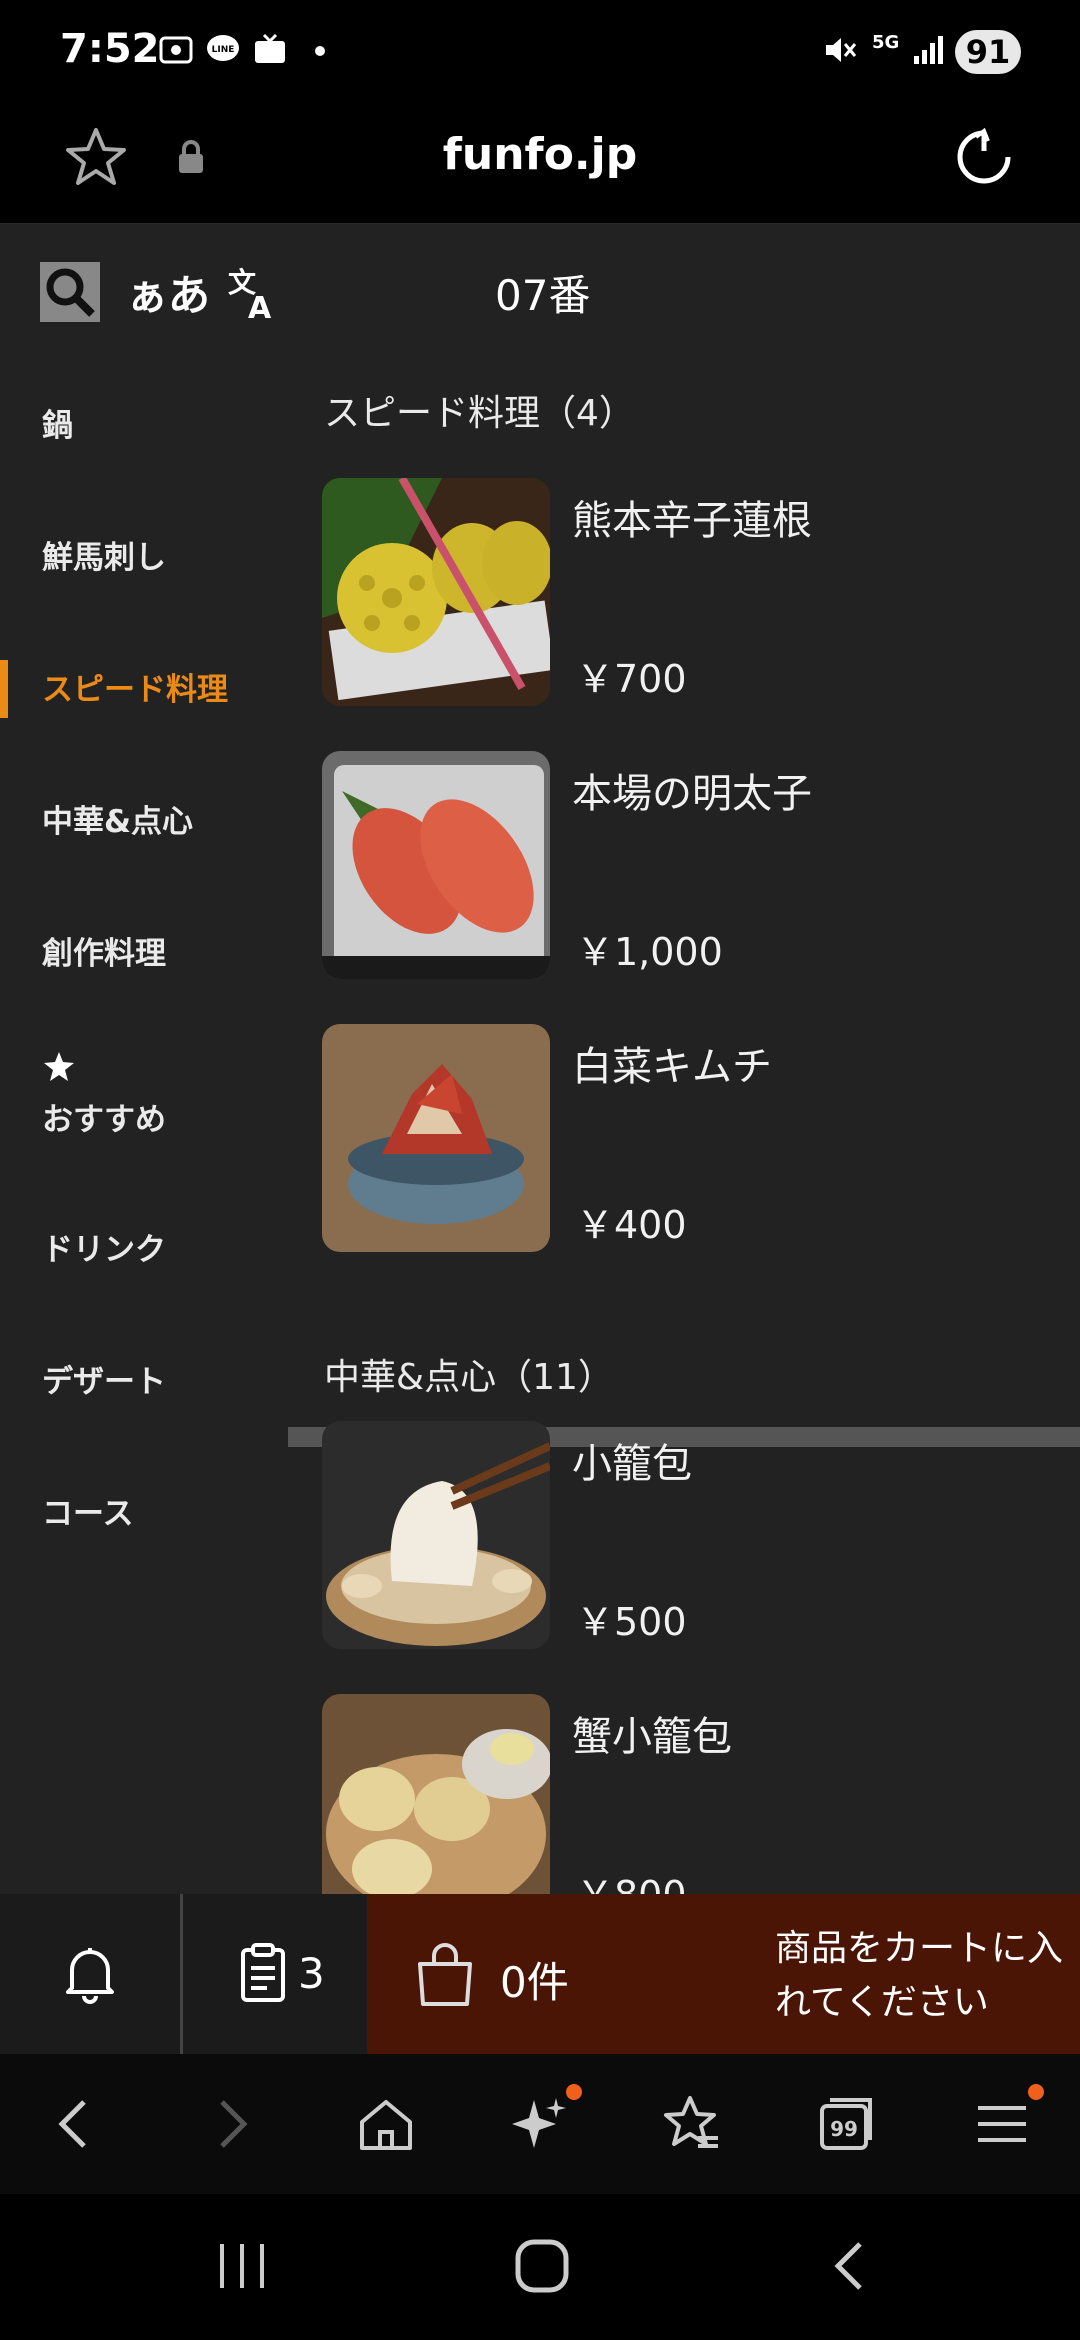 This screenshot has height=2340, width=1080. What do you see at coordinates (104, 1116) in the screenshot?
I see `category-recommended: おすすめ` at bounding box center [104, 1116].